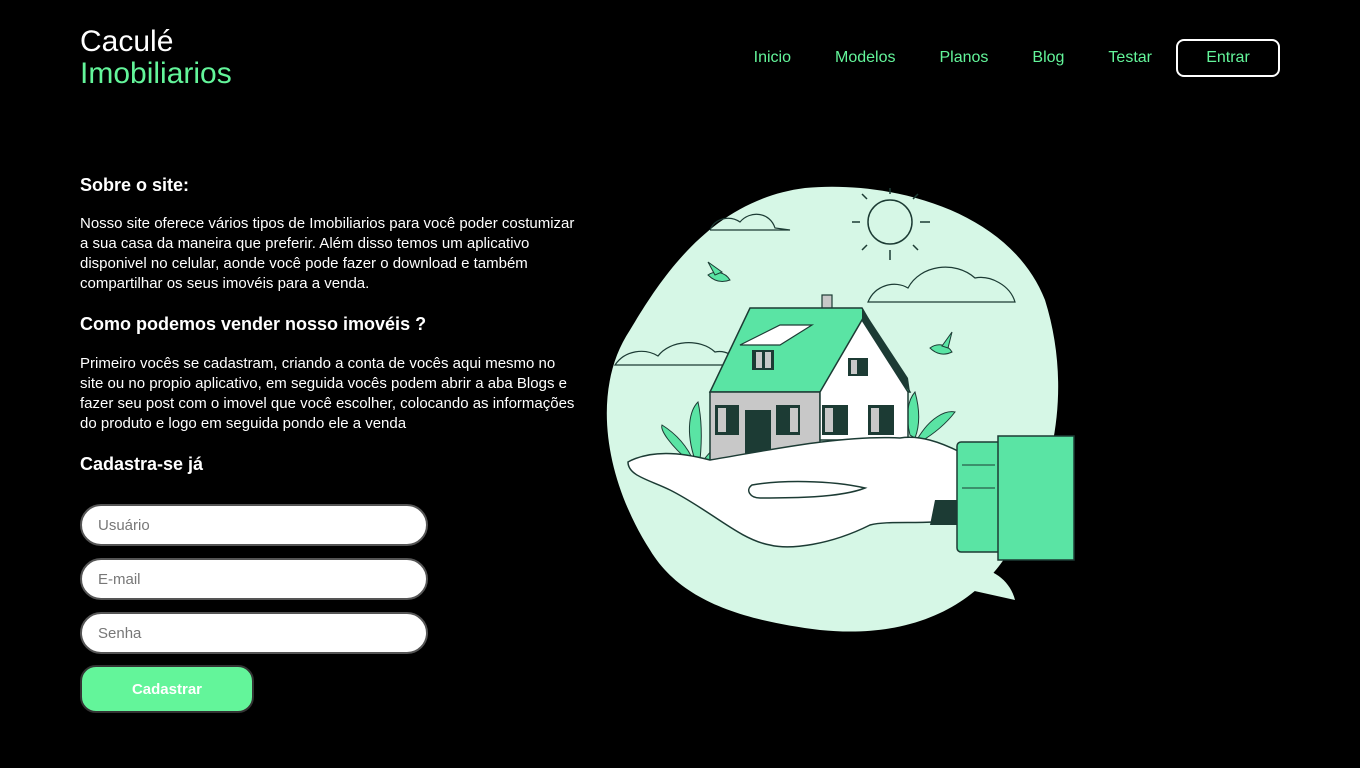 This screenshot has height=768, width=1360. I want to click on nav-blog: Blog, so click(1048, 58).